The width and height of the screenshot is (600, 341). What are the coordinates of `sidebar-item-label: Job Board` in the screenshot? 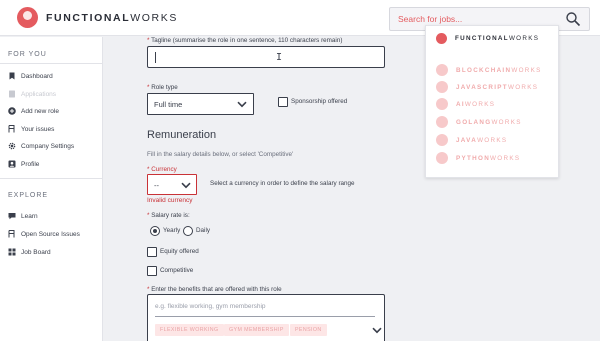 It's located at (36, 252).